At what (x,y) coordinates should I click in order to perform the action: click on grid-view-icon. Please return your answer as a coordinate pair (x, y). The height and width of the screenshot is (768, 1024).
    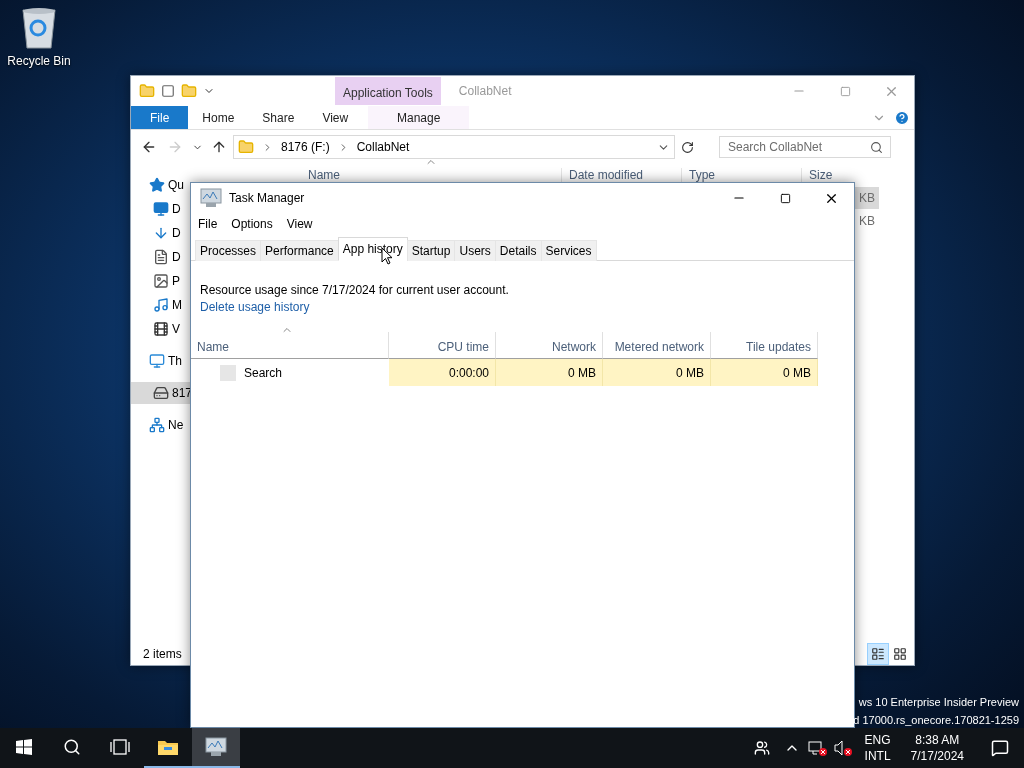
    Looking at the image, I should click on (900, 654).